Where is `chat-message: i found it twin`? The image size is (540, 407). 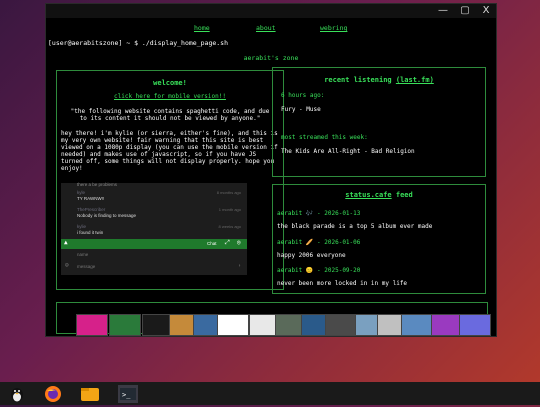
chat-message: i found it twin is located at coordinates (90, 232).